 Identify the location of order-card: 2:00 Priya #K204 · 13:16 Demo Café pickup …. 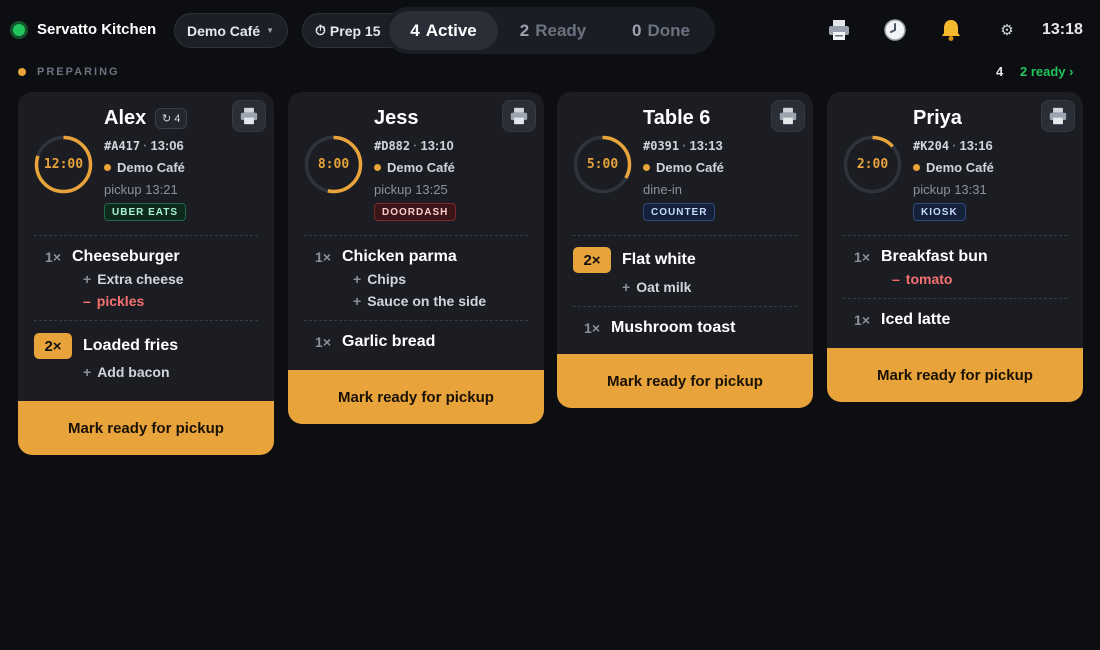
(955, 247).